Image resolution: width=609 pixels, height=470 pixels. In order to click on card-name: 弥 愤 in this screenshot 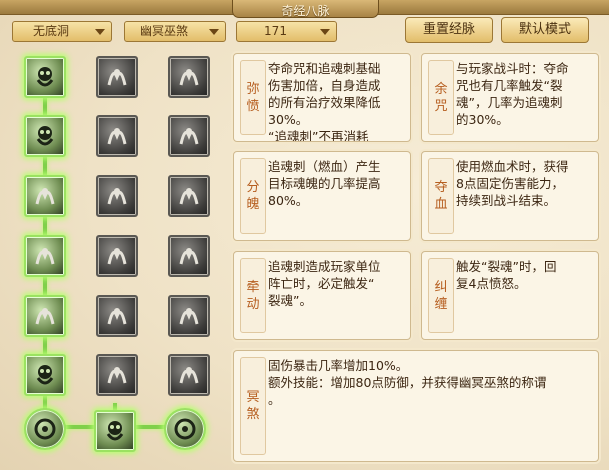, I will do `click(253, 97)`.